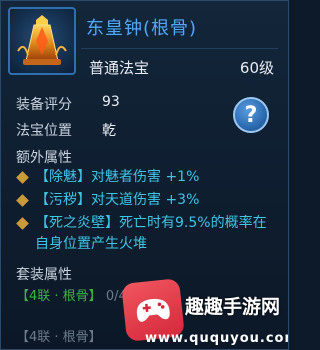 The image size is (320, 350). Describe the element at coordinates (59, 337) in the screenshot. I see `set-attr-line-2: 【4联 · 根骨】` at that location.